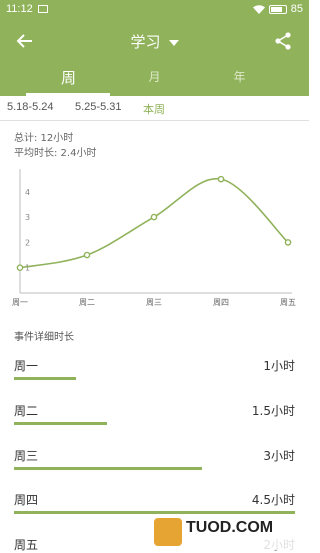  What do you see at coordinates (239, 76) in the screenshot?
I see `tab-year: 年` at bounding box center [239, 76].